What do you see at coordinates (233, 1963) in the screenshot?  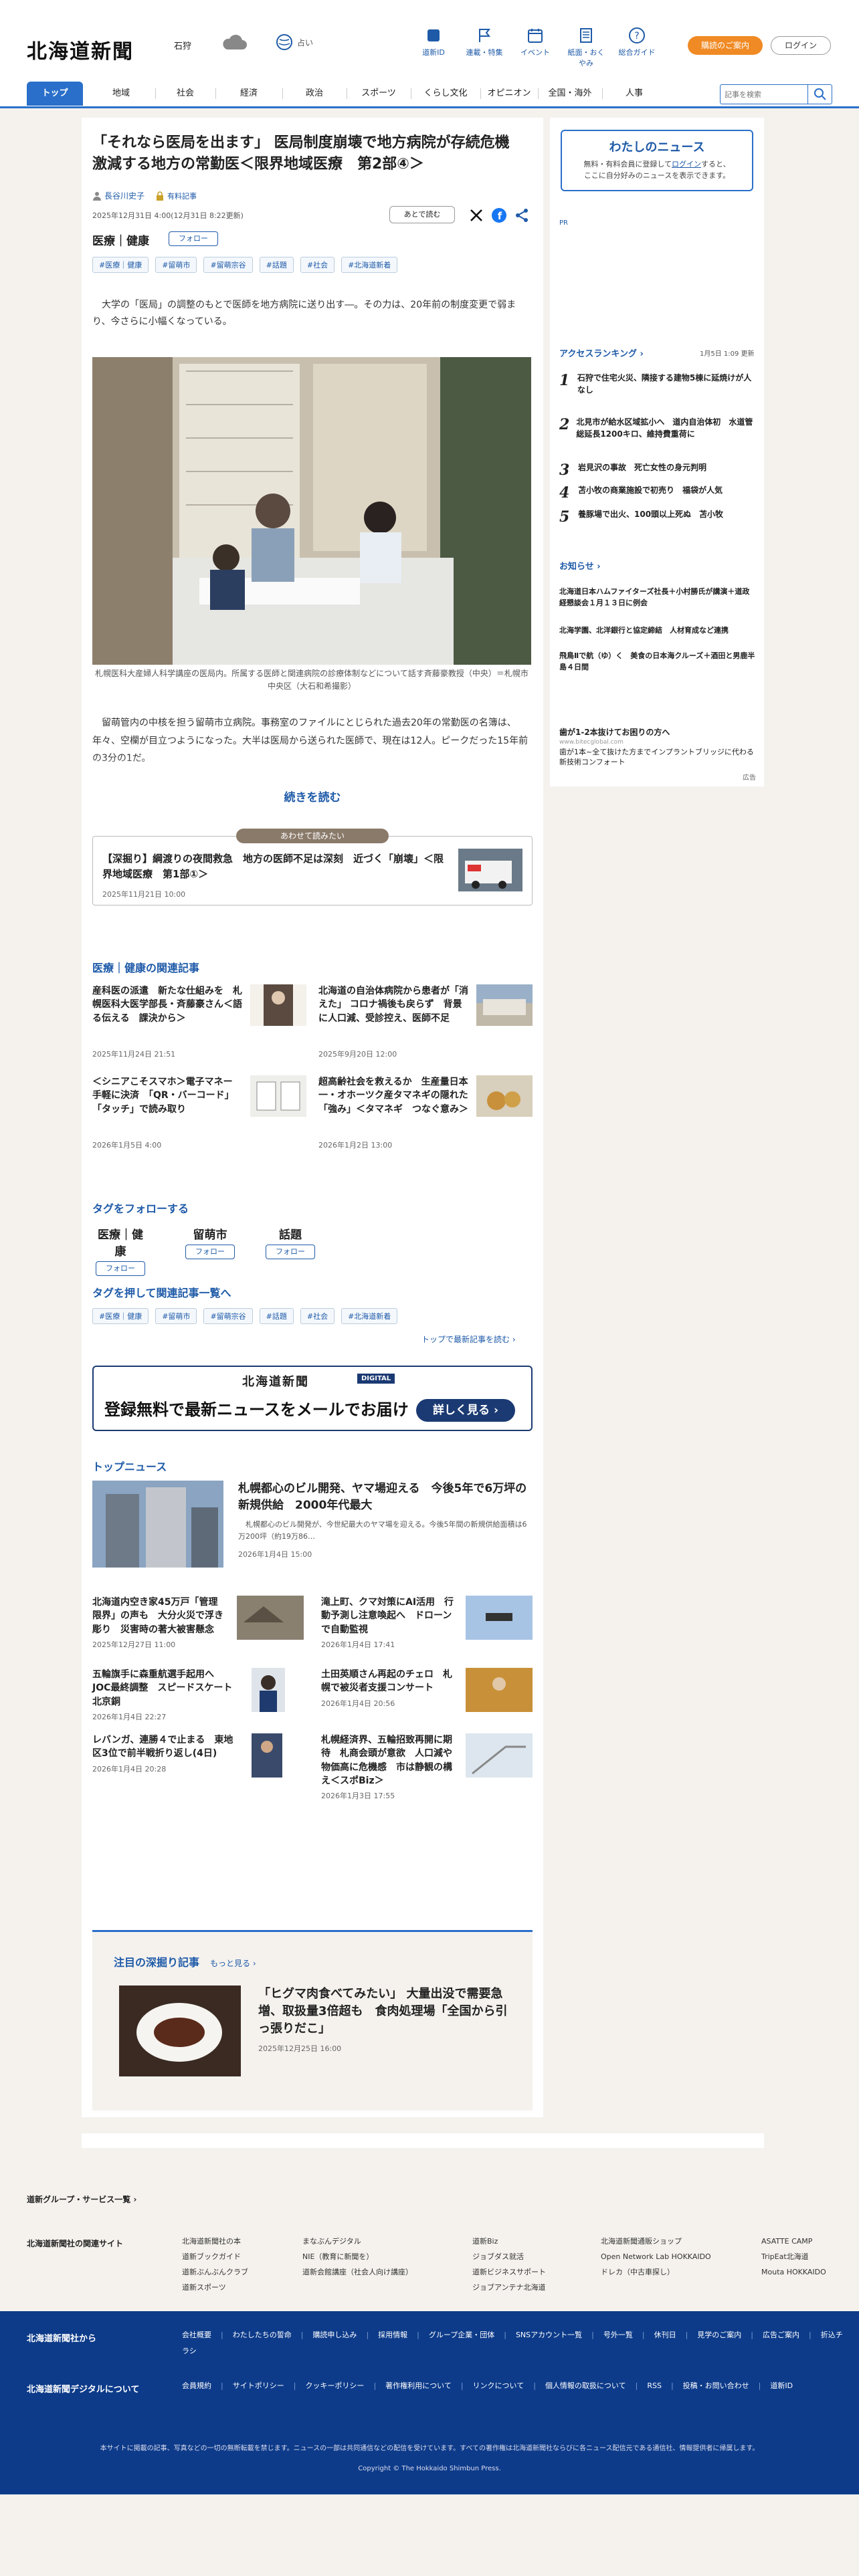 I see `attention-more-link: もっと見る ›` at bounding box center [233, 1963].